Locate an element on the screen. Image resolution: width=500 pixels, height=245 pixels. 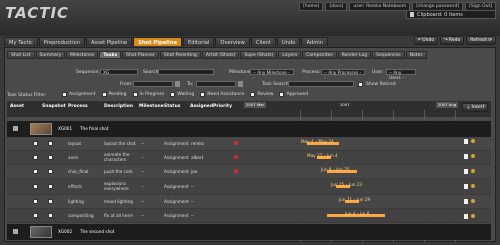
show-retired-checkbox is located at coordinates (360, 84).